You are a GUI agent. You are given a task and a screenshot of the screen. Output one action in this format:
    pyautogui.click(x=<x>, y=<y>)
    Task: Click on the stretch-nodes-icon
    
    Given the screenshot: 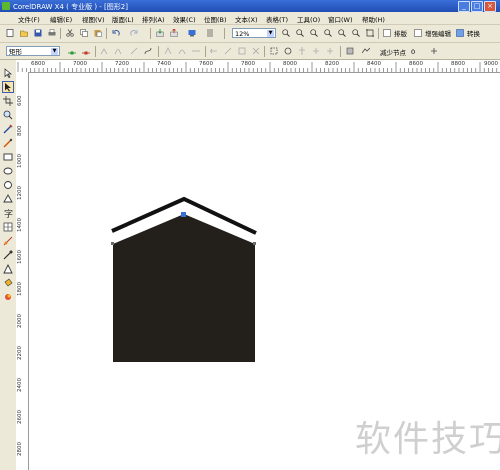 What is the action you would take?
    pyautogui.click(x=256, y=51)
    